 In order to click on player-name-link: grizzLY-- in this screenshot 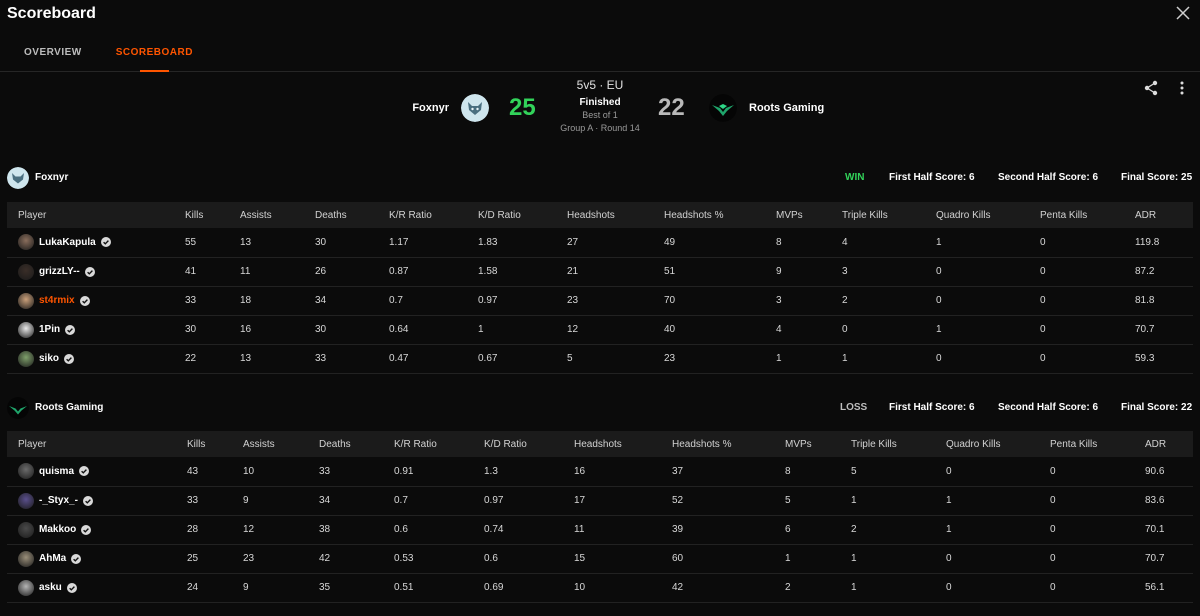, I will do `click(59, 271)`.